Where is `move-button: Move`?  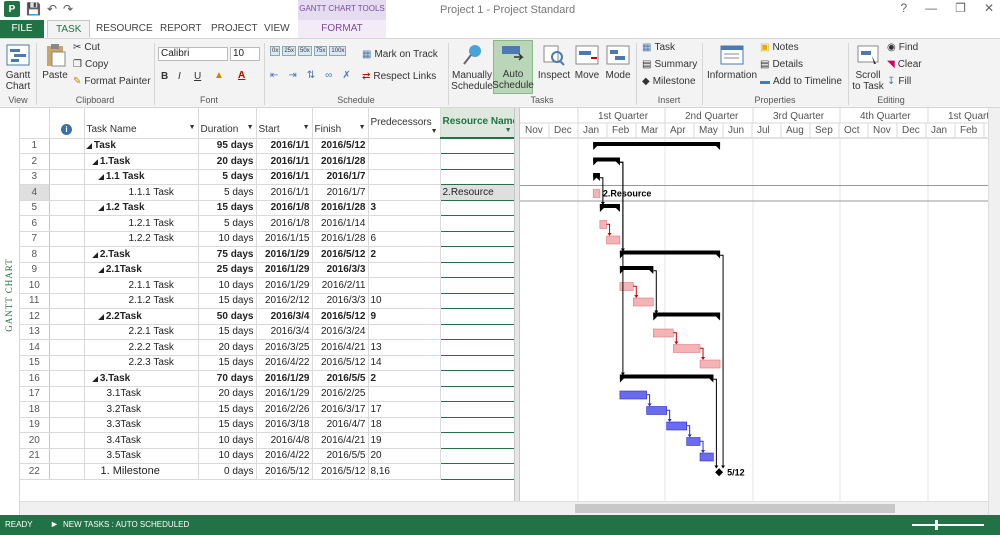
move-button: Move is located at coordinates (587, 61).